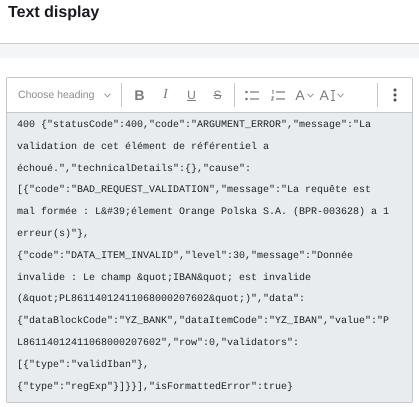 The image size is (419, 407). What do you see at coordinates (155, 387) in the screenshot?
I see `text-line: {"type":"regExp"}]}}],"isFormattedError":true}` at bounding box center [155, 387].